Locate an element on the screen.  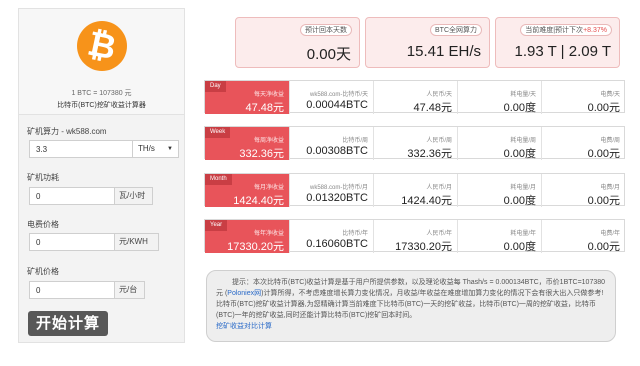
power-unit: 瓦/小时 is located at coordinates (134, 196).